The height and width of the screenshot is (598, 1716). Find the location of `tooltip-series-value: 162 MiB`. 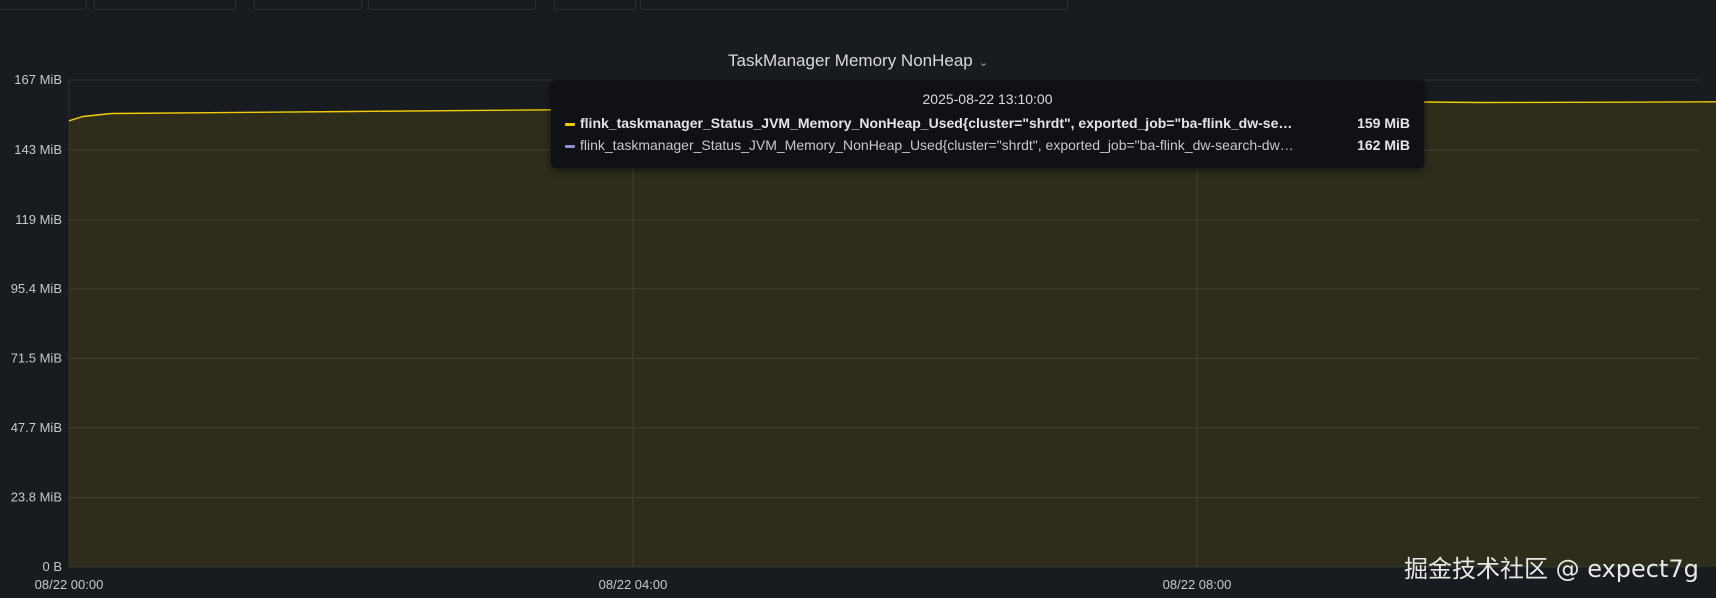

tooltip-series-value: 162 MiB is located at coordinates (1383, 145).